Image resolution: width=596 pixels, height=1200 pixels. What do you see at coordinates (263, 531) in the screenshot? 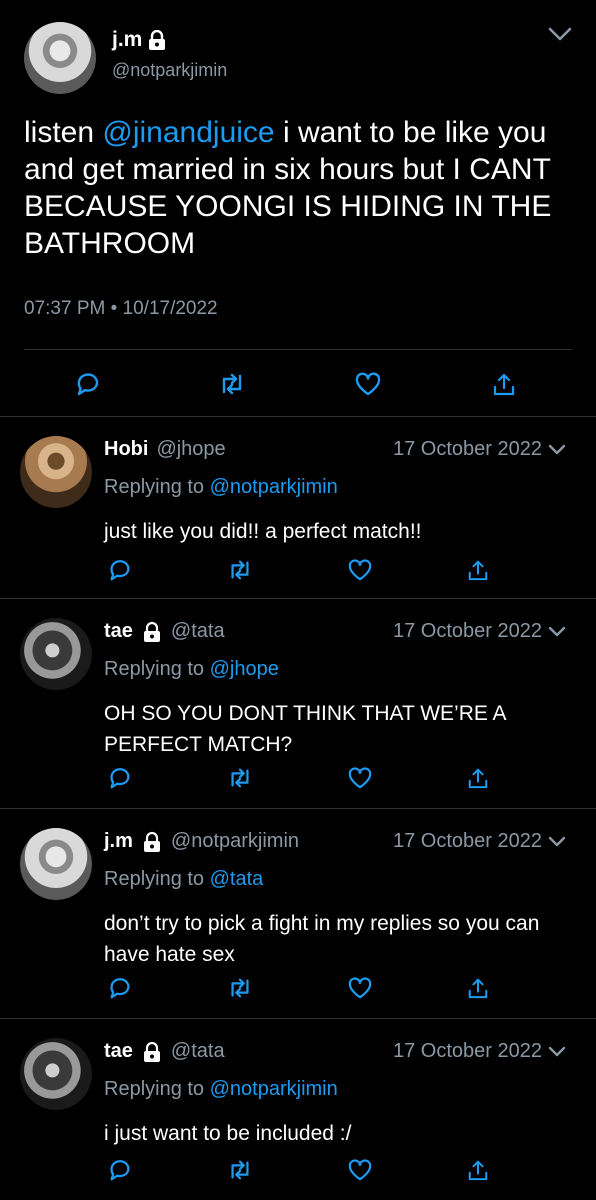
I see `reply-text: just like you did!! a perfect match!!` at bounding box center [263, 531].